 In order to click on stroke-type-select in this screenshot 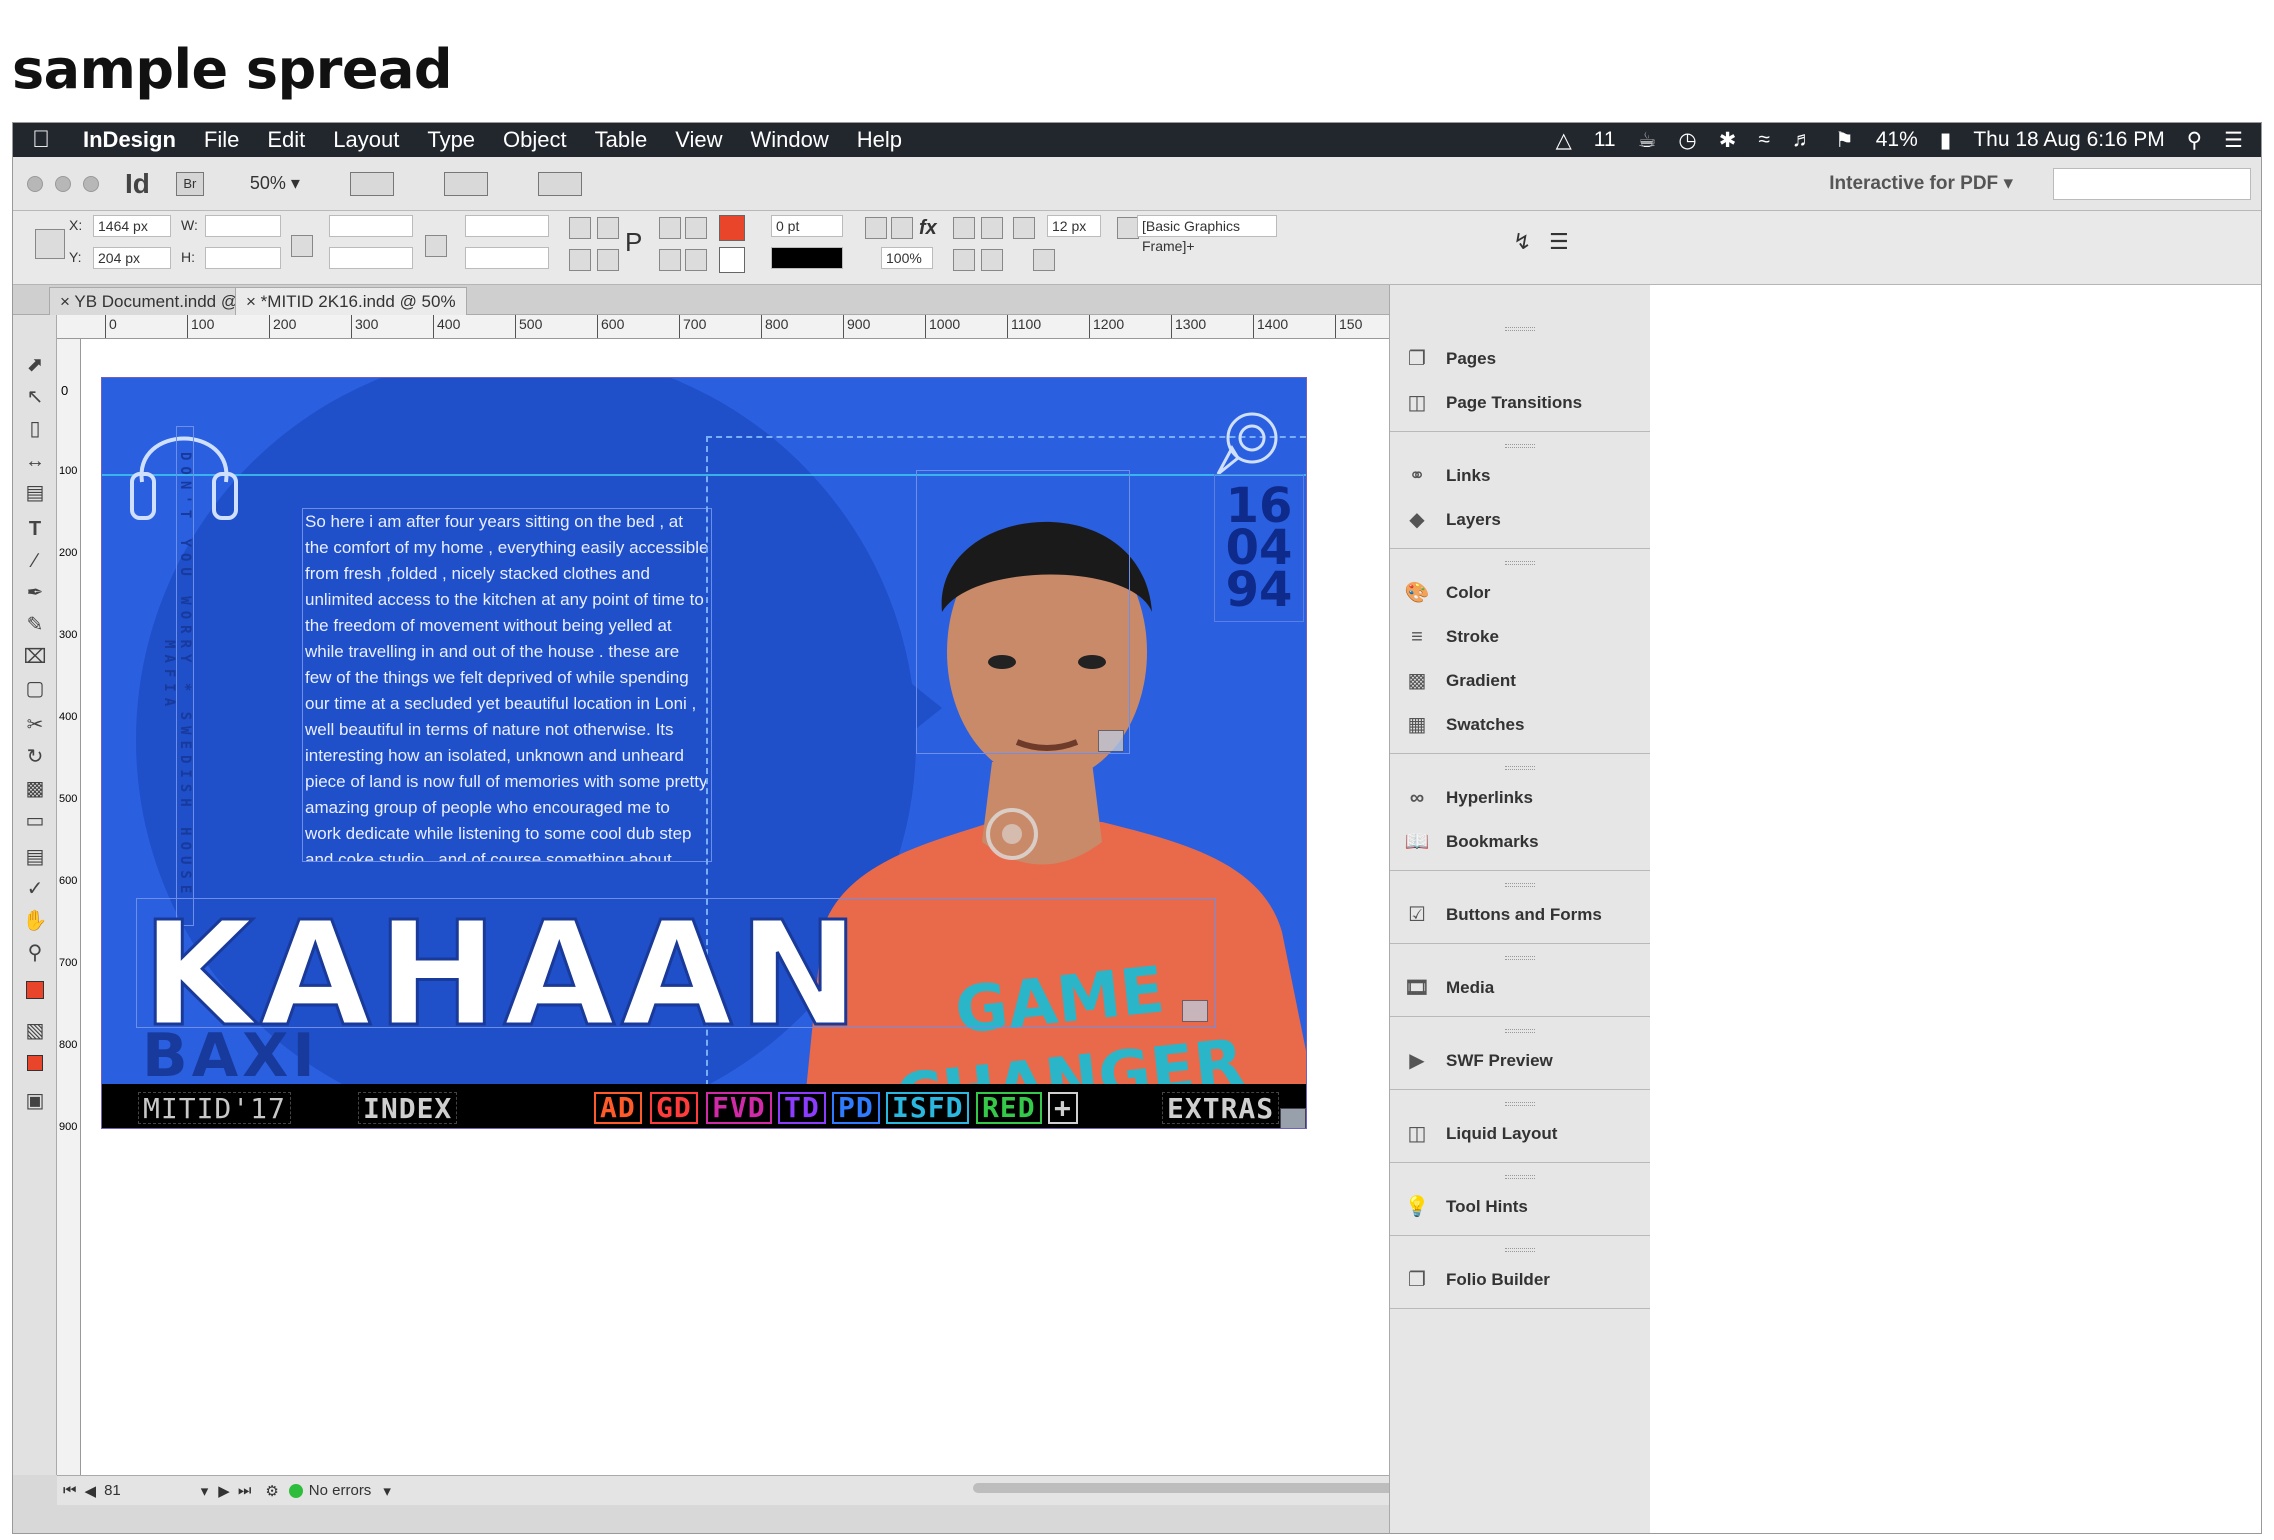, I will do `click(807, 258)`.